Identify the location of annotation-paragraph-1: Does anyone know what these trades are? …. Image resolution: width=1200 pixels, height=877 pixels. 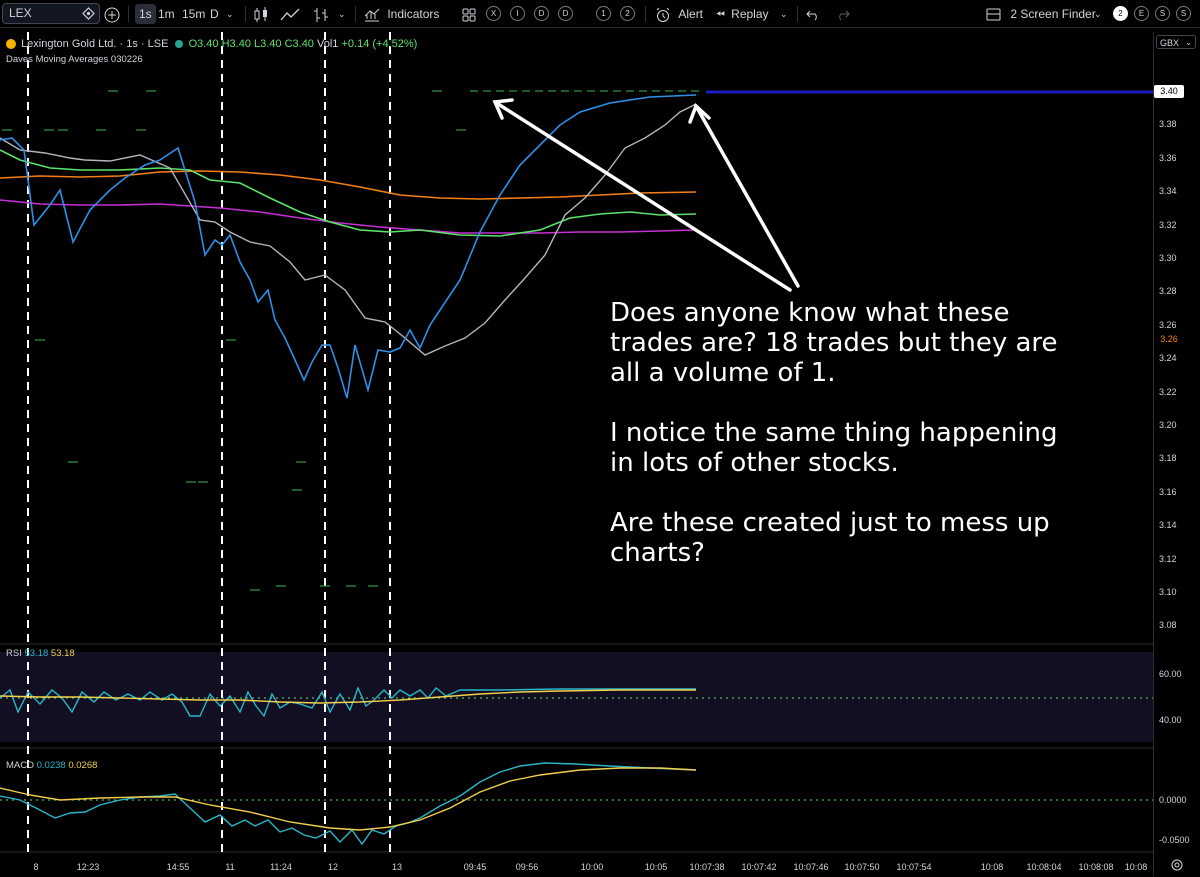
(834, 343).